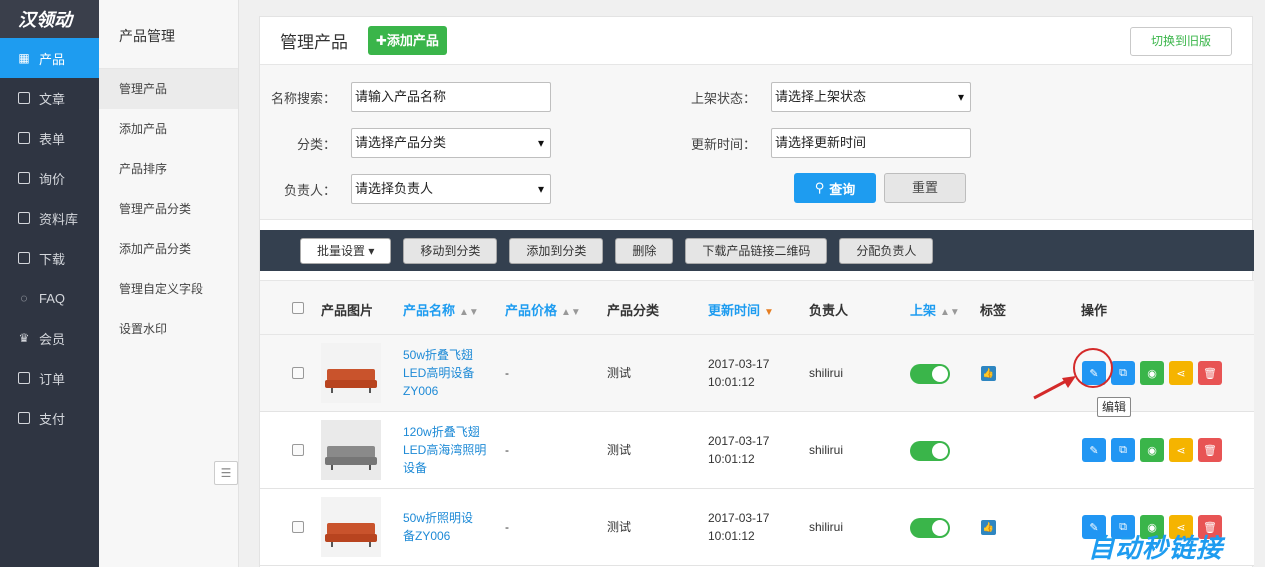  What do you see at coordinates (24, 418) in the screenshot?
I see `payment-icon` at bounding box center [24, 418].